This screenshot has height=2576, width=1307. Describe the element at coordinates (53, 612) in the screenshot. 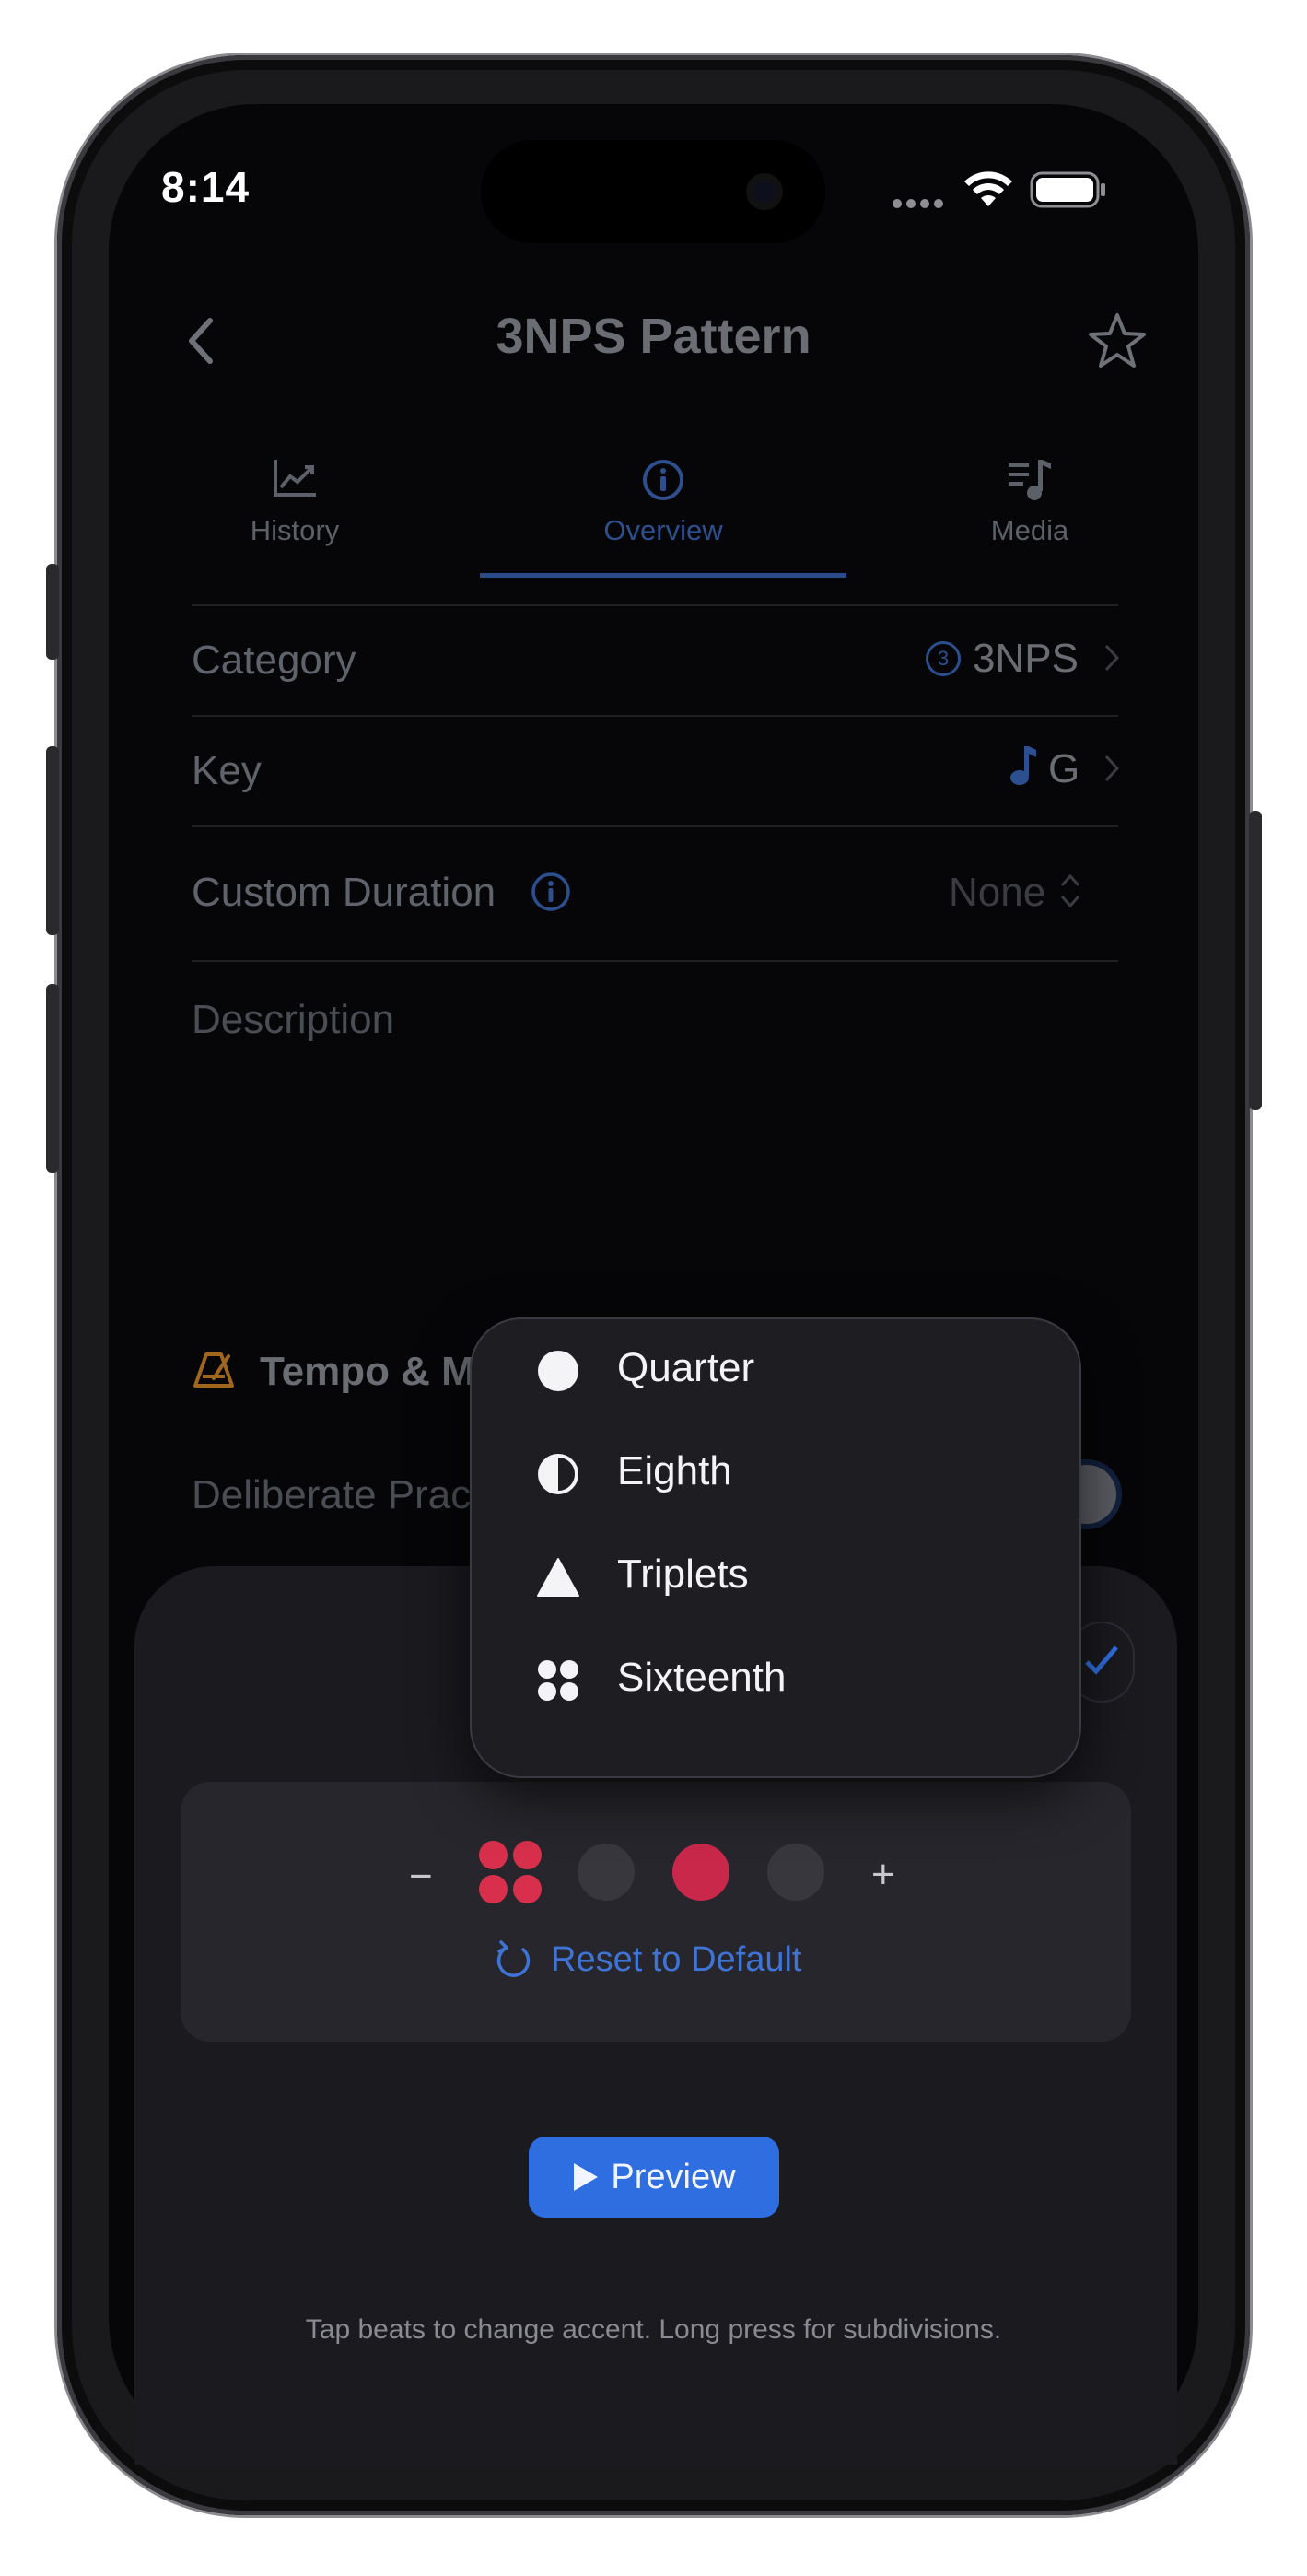

I see `action-button` at that location.